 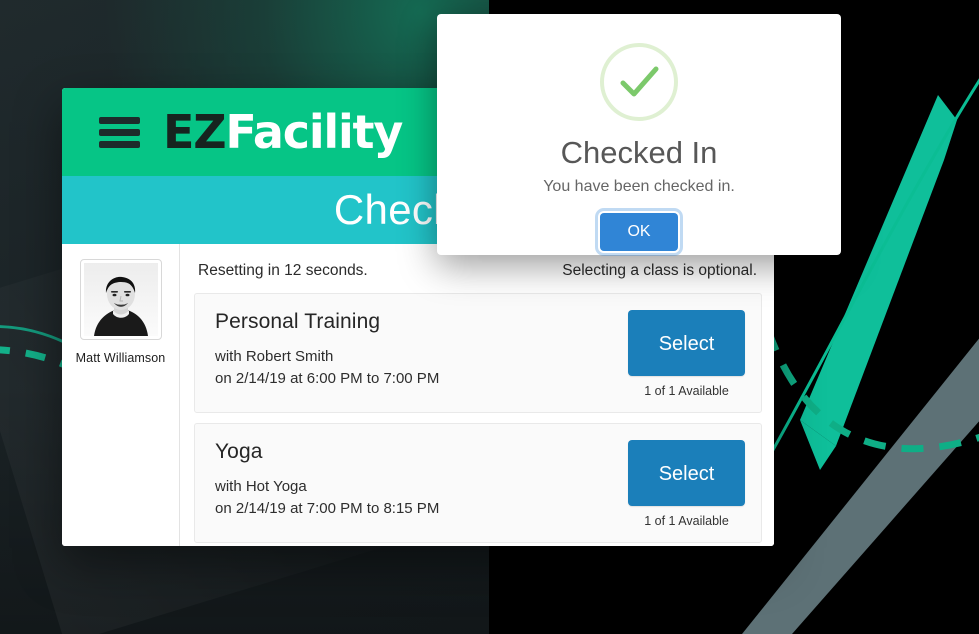 I want to click on brand-logo: EZFacility, so click(x=283, y=132).